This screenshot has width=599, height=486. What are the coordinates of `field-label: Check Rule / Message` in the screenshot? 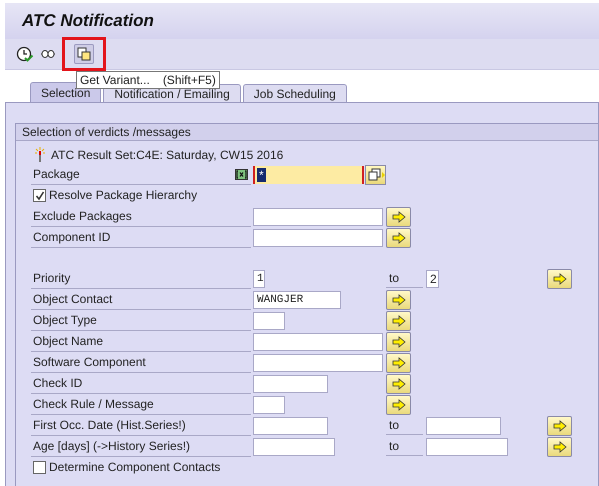 It's located at (93, 404).